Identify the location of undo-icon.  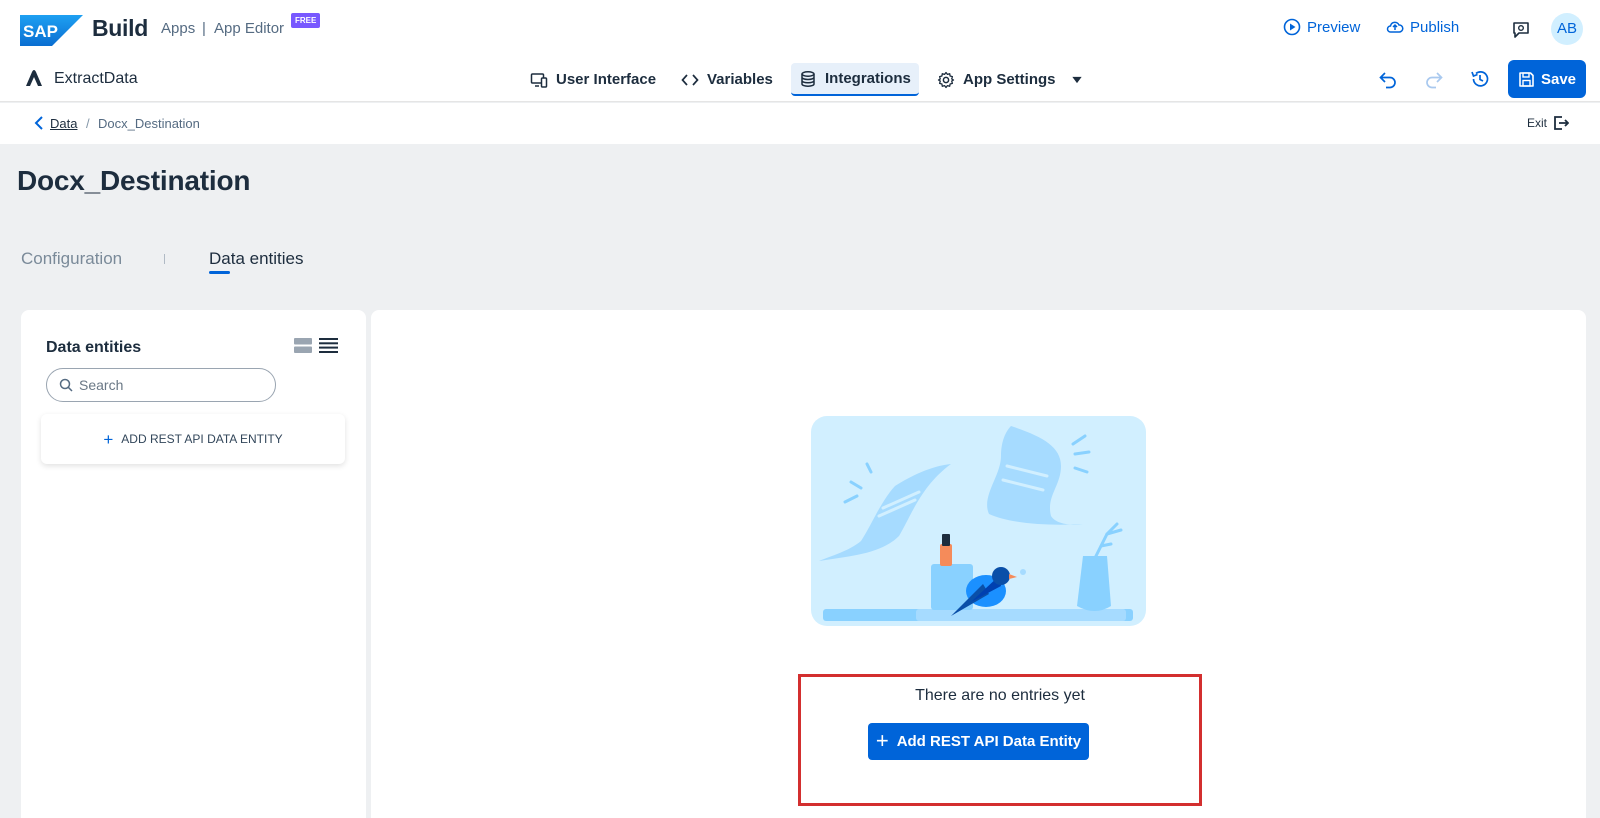
(1388, 79).